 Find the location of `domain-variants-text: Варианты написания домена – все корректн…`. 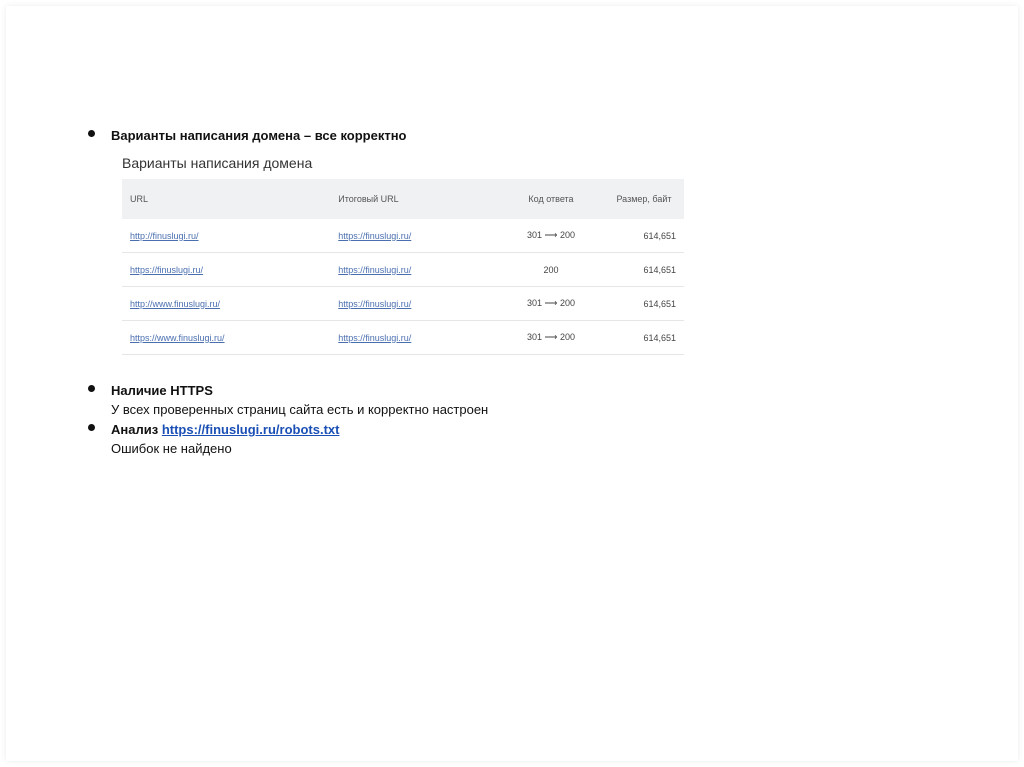

domain-variants-text: Варианты написания домена – все корректн… is located at coordinates (259, 135).